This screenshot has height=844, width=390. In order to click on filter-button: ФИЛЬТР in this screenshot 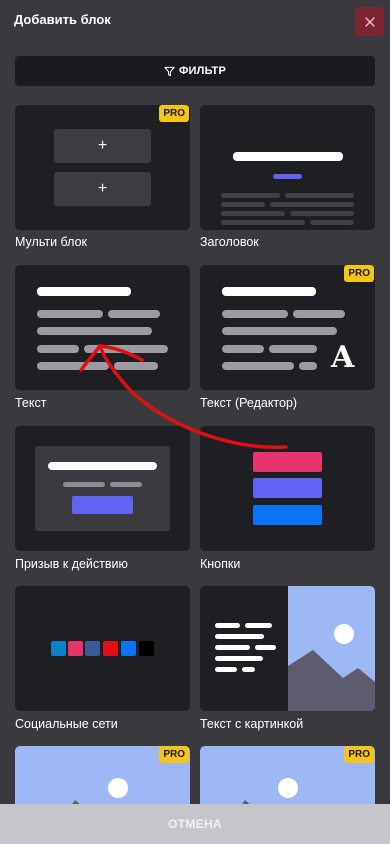, I will do `click(195, 71)`.